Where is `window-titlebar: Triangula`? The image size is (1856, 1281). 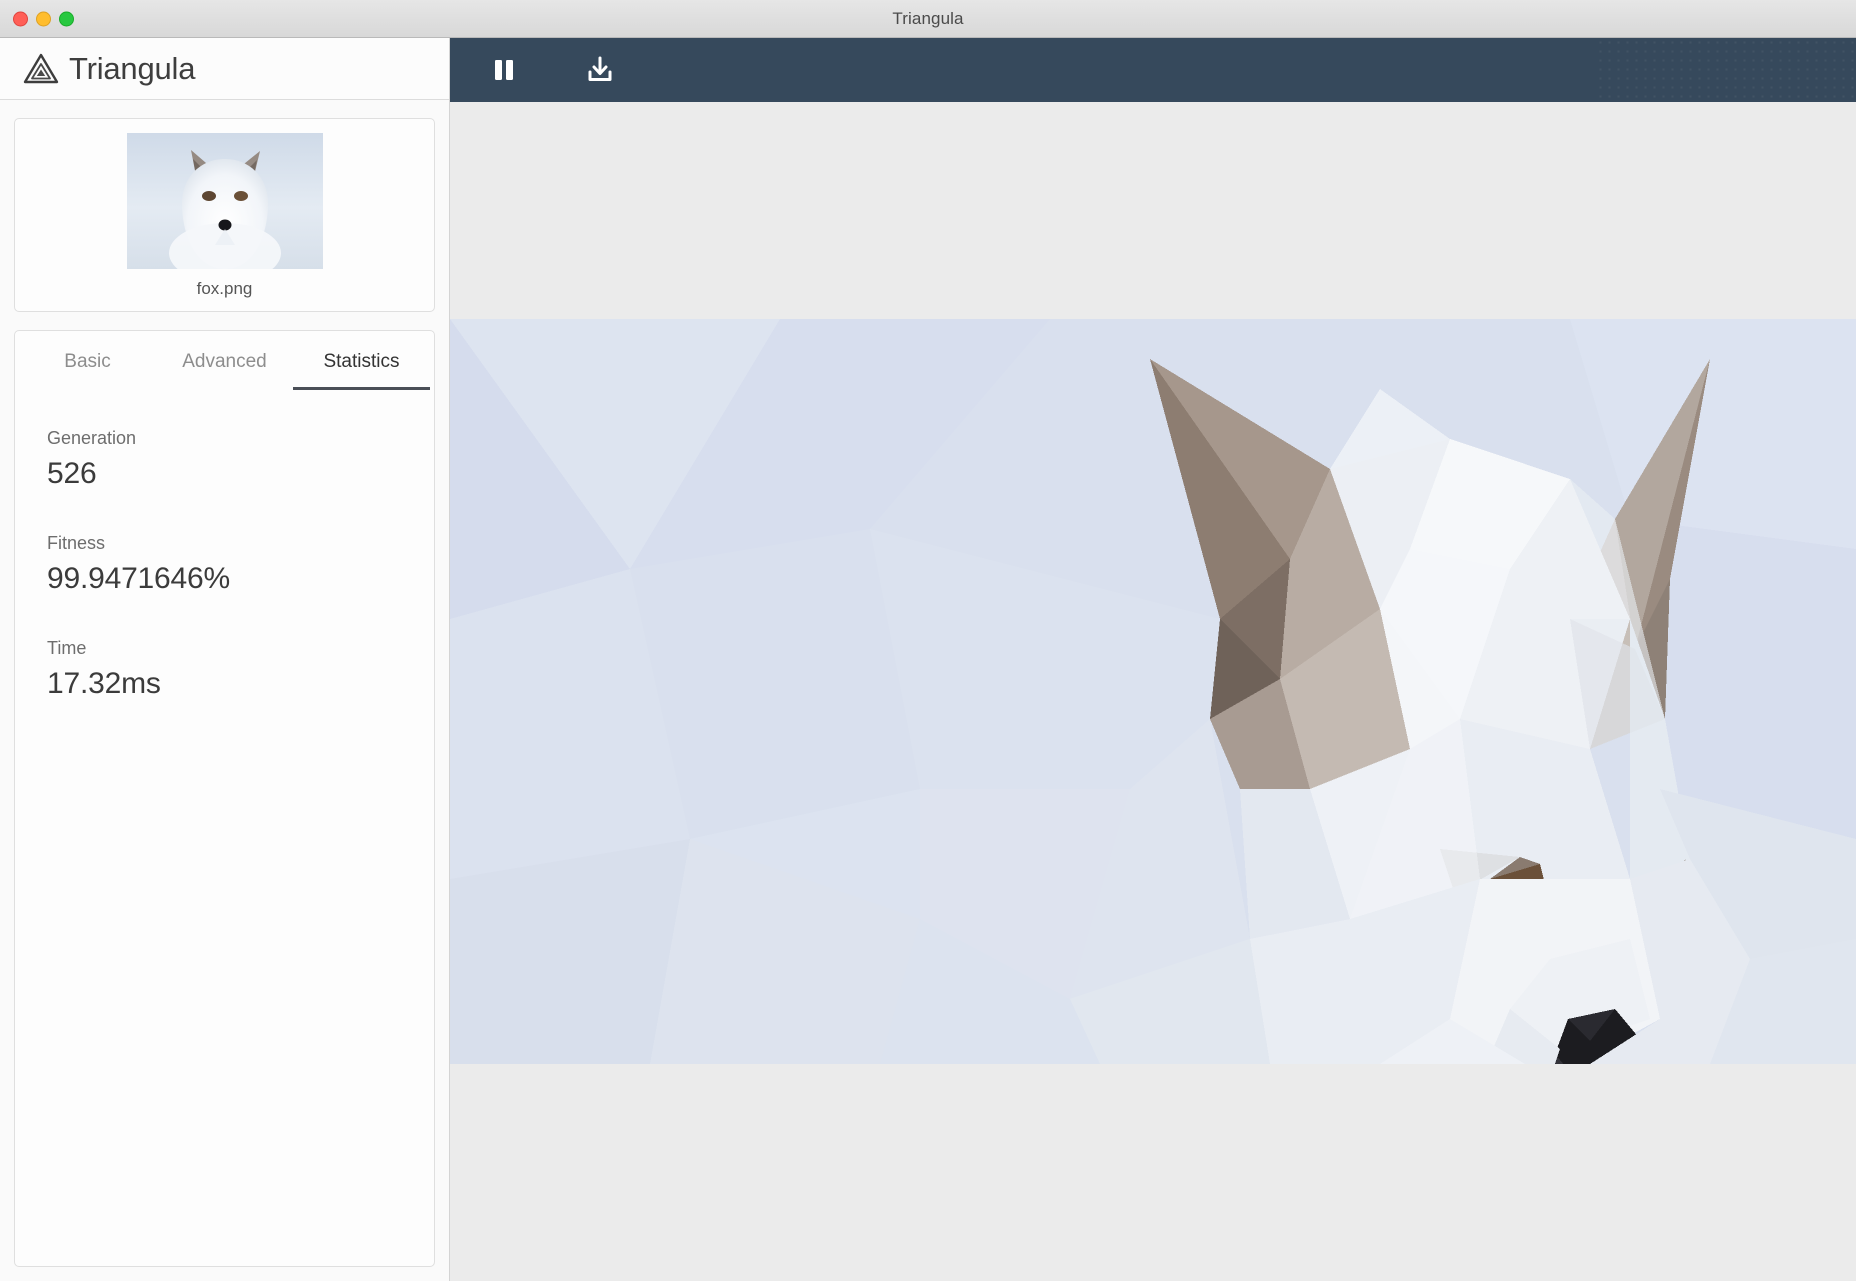
window-titlebar: Triangula is located at coordinates (928, 19).